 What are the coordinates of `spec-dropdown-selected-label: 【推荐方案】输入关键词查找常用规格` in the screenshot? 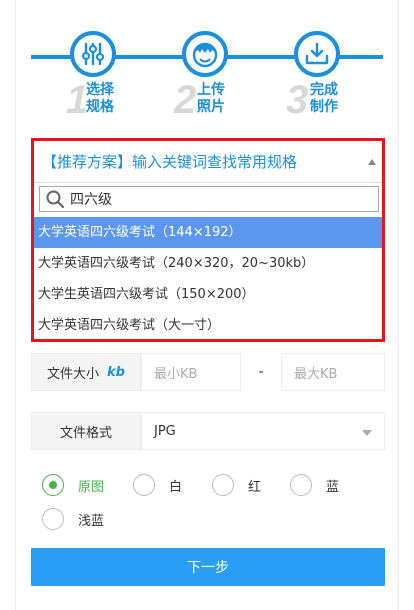 It's located at (170, 162).